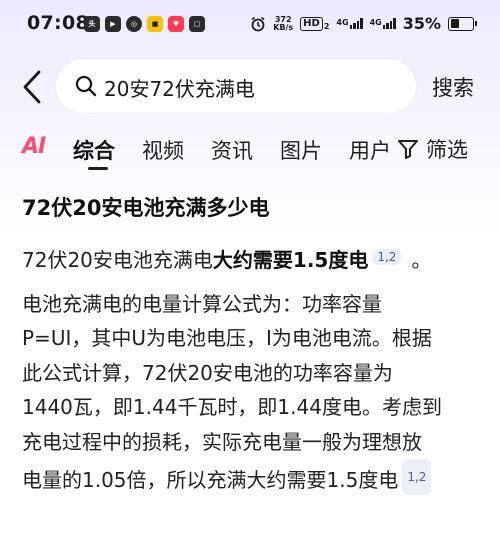  What do you see at coordinates (144, 24) in the screenshot?
I see `status-app-icons: 头 ▶ ◎ ■ ♥ ▢` at bounding box center [144, 24].